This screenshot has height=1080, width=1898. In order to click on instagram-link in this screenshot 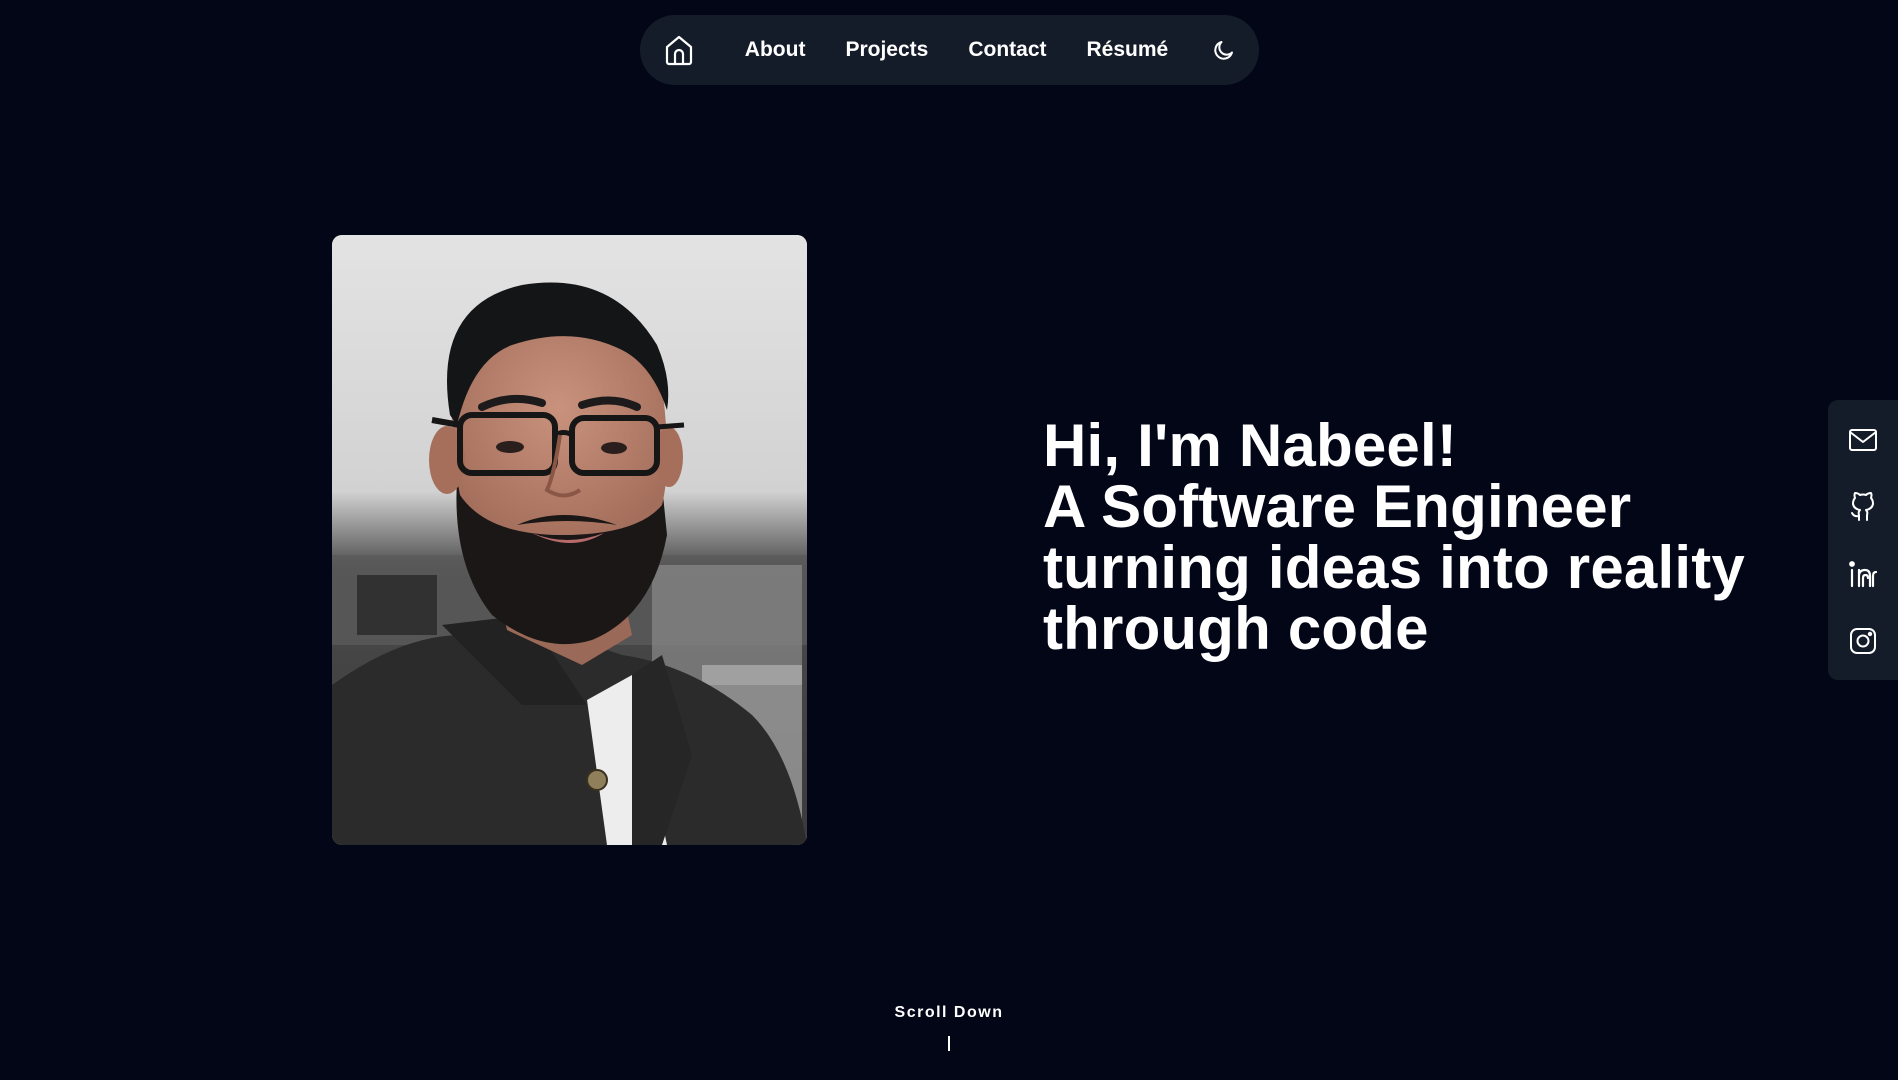, I will do `click(1863, 641)`.